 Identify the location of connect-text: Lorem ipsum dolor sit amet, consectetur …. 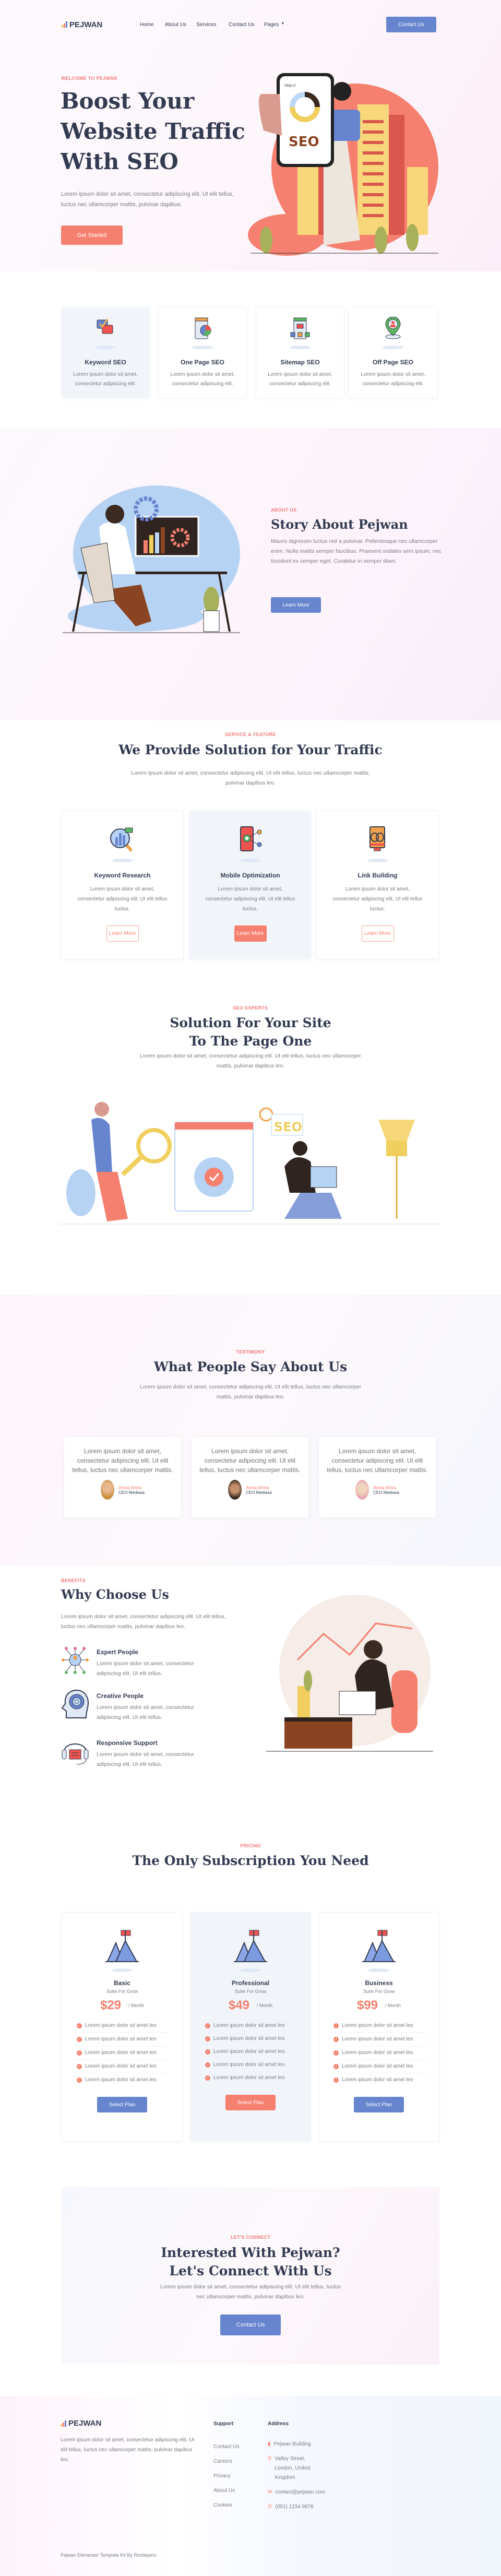
(250, 2292).